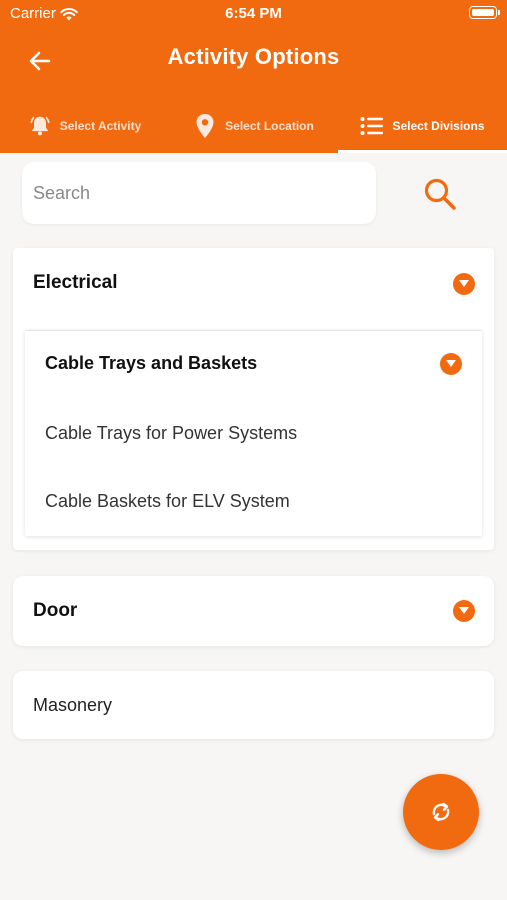 The width and height of the screenshot is (507, 900). What do you see at coordinates (40, 126) in the screenshot?
I see `bell-icon` at bounding box center [40, 126].